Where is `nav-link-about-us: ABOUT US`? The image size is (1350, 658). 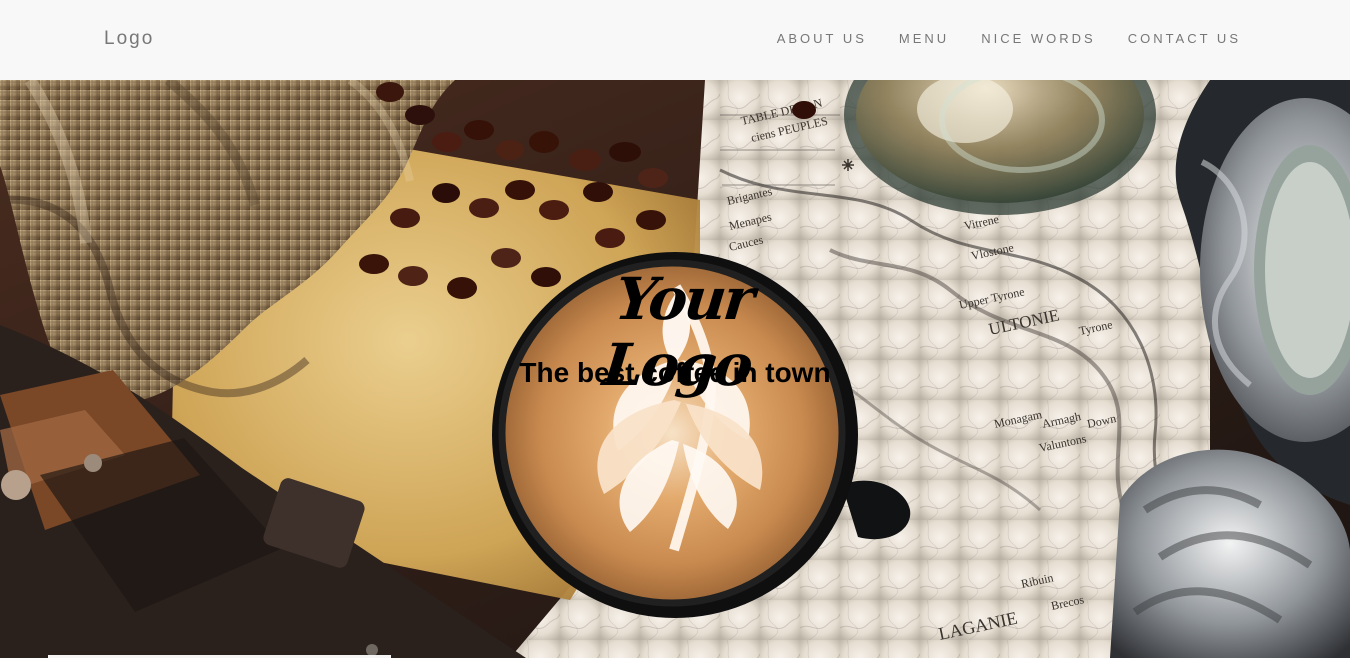
nav-link-about-us: ABOUT US is located at coordinates (822, 38).